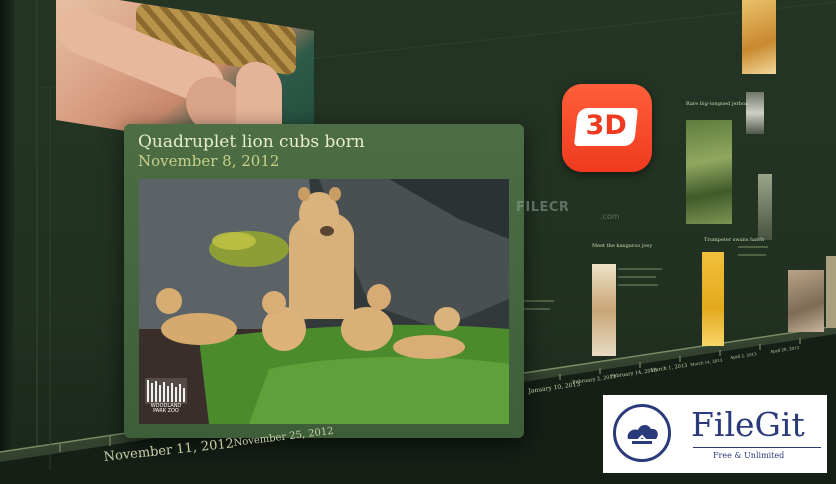 The width and height of the screenshot is (836, 484). What do you see at coordinates (543, 207) in the screenshot?
I see `filecr-name: FILECR` at bounding box center [543, 207].